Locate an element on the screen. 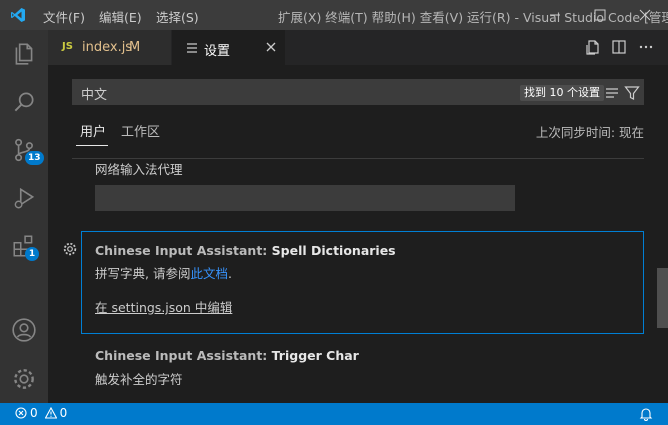  settings-list-icon is located at coordinates (192, 48).